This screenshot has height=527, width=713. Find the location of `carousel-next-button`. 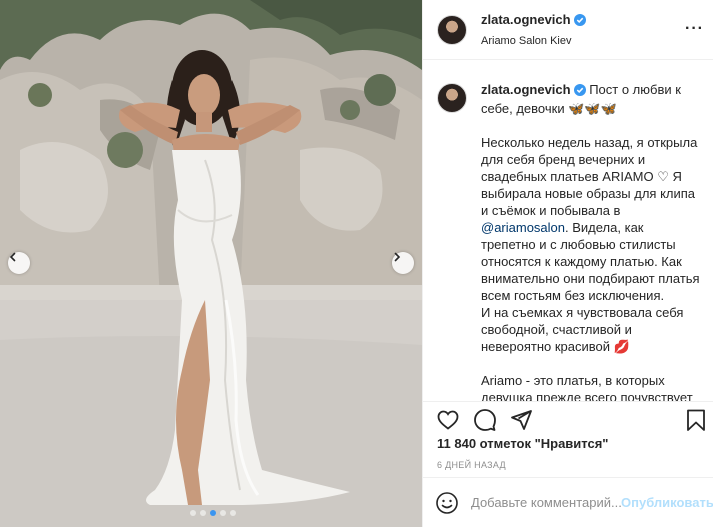

carousel-next-button is located at coordinates (403, 263).